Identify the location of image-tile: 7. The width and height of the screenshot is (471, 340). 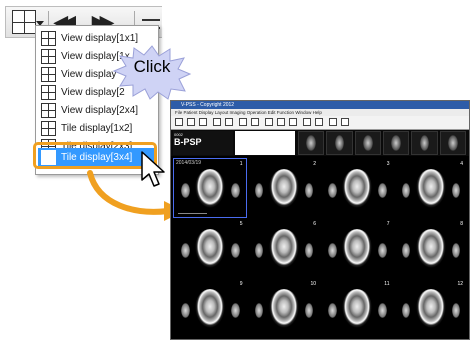
(357, 248).